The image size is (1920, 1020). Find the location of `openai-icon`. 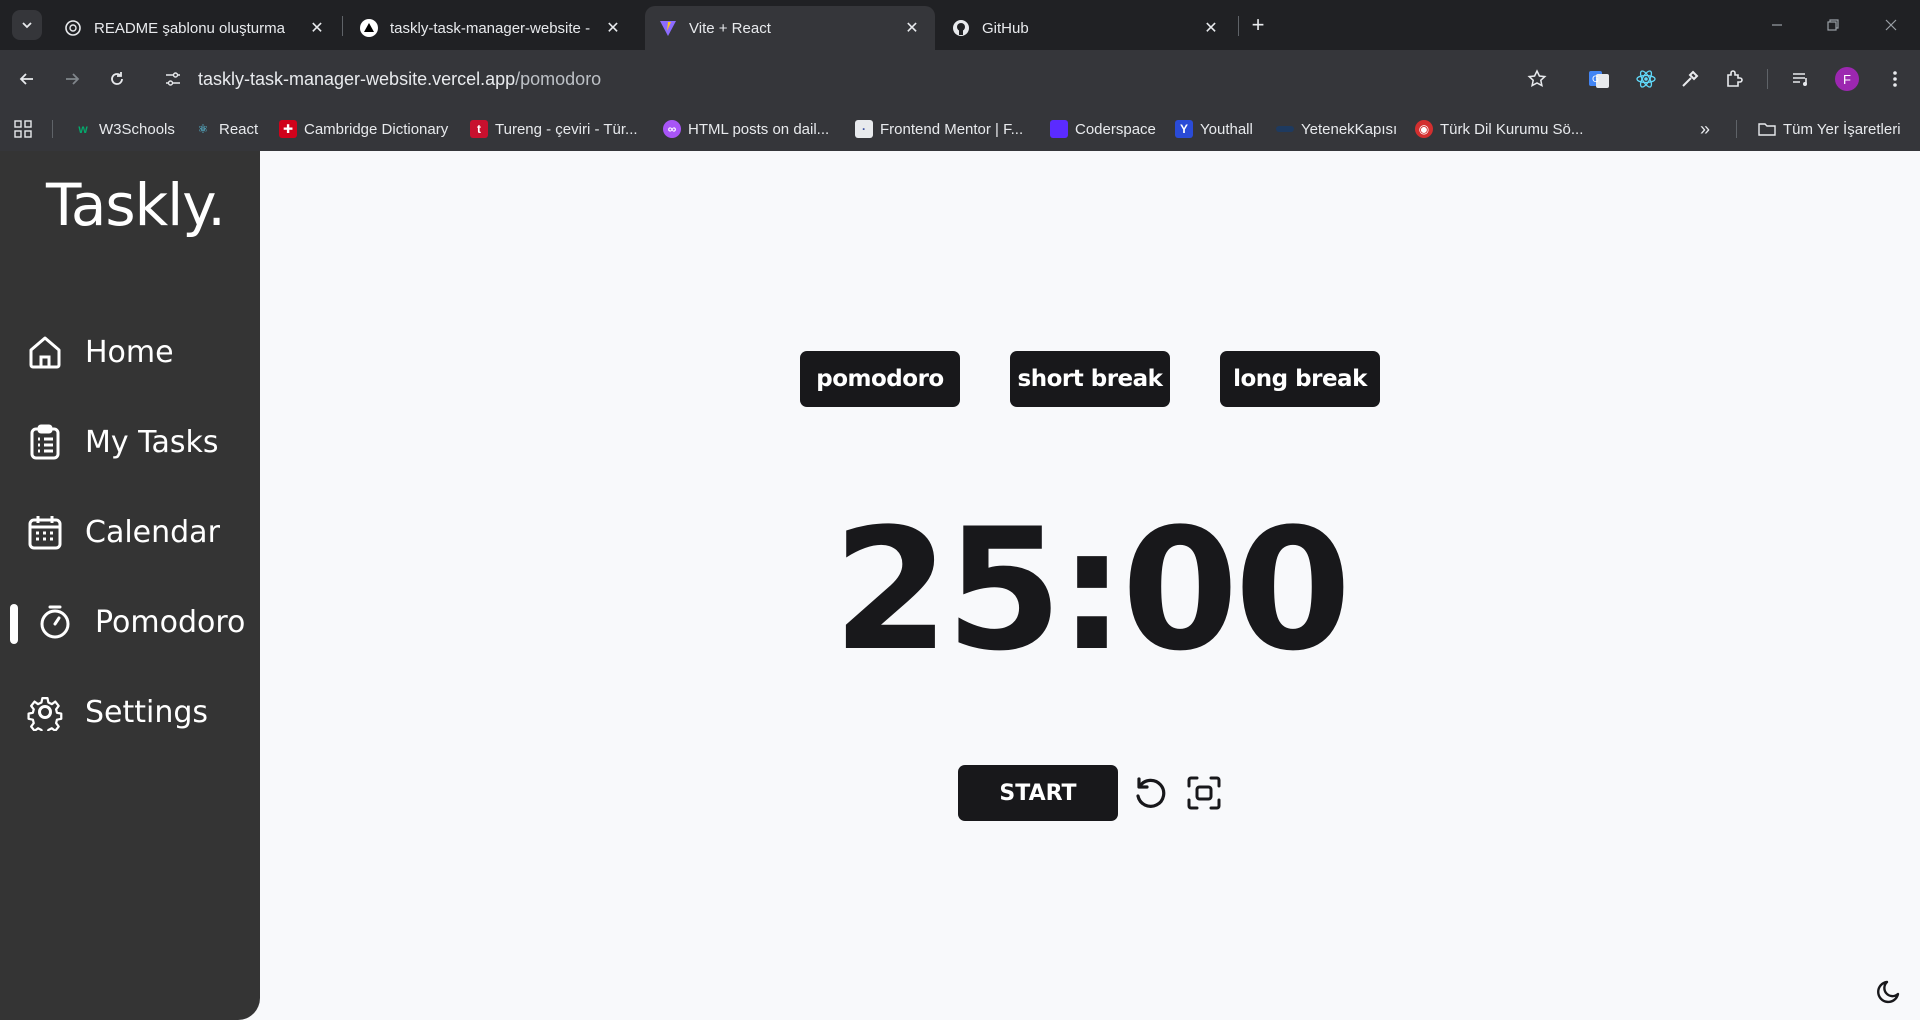

openai-icon is located at coordinates (73, 28).